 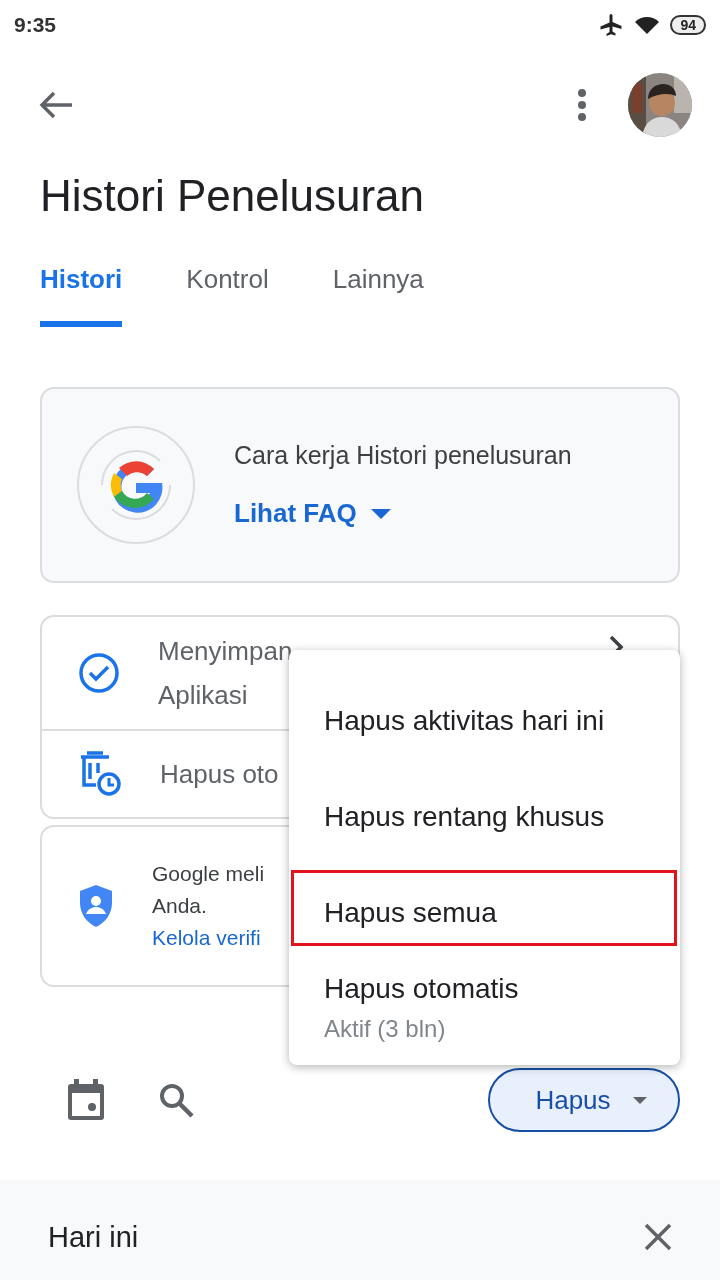 I want to click on section-title: Hari ini, so click(x=93, y=1237).